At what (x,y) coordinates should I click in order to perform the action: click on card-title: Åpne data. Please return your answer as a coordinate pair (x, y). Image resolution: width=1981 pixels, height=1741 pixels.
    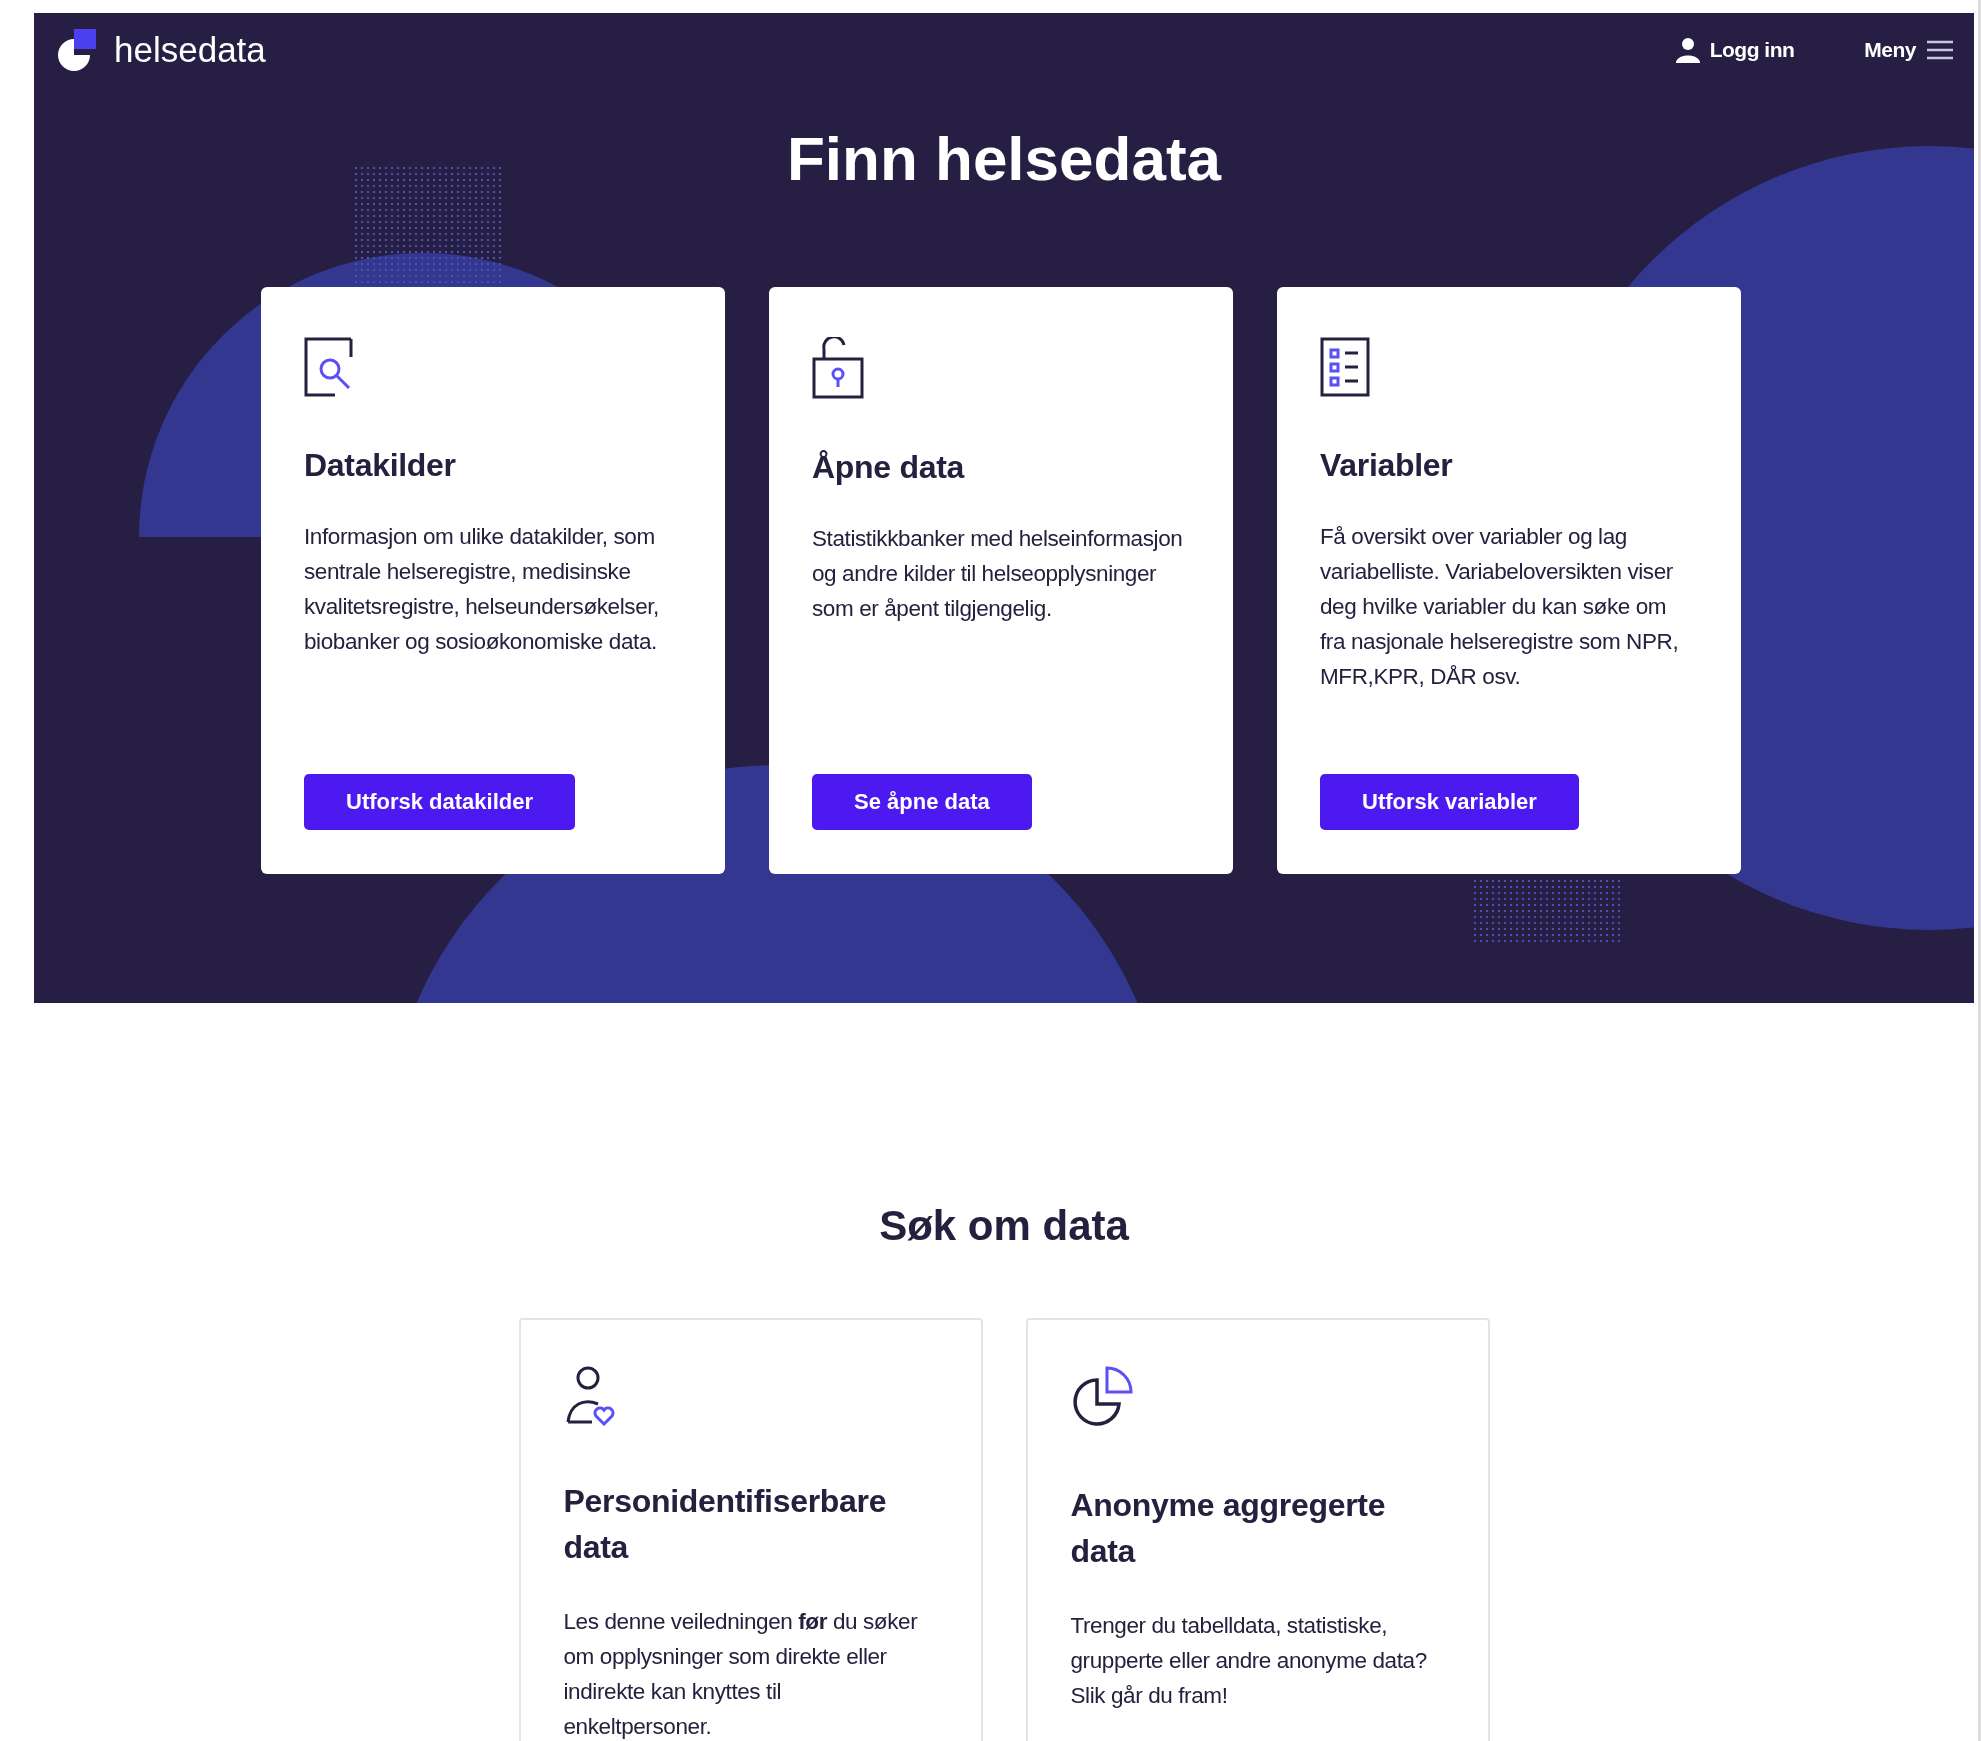
    Looking at the image, I should click on (888, 467).